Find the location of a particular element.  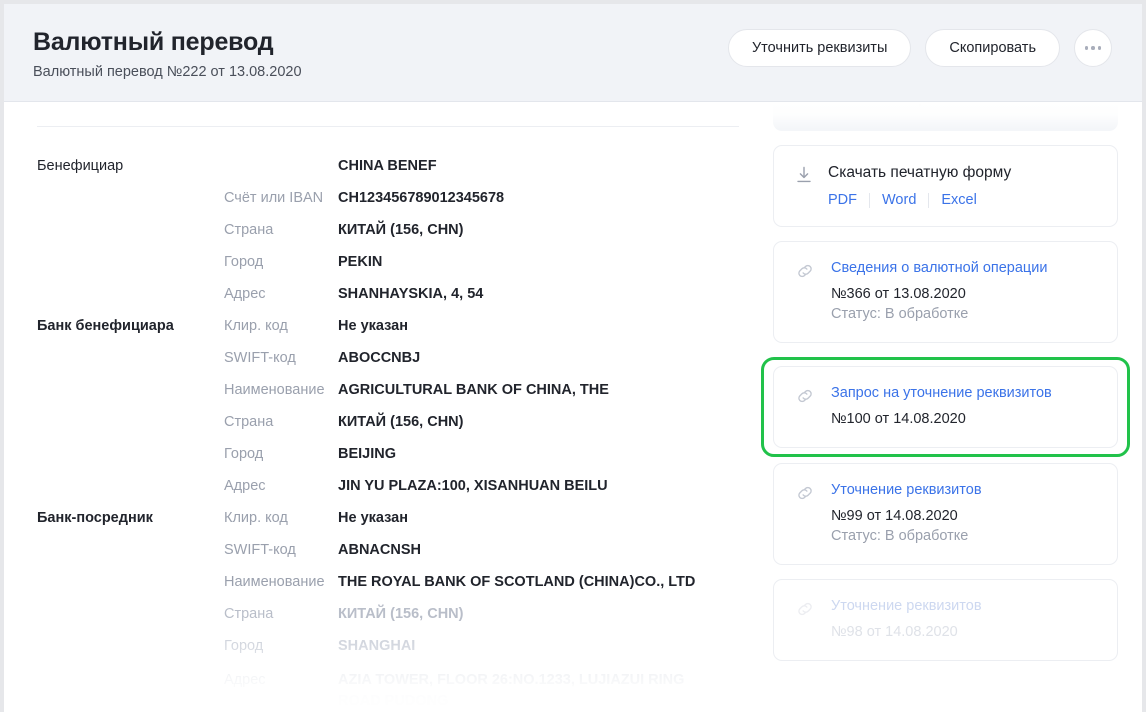

related-document-body: Уточнение реквизитов №98 от 14.08.2020 is located at coordinates (945, 619).